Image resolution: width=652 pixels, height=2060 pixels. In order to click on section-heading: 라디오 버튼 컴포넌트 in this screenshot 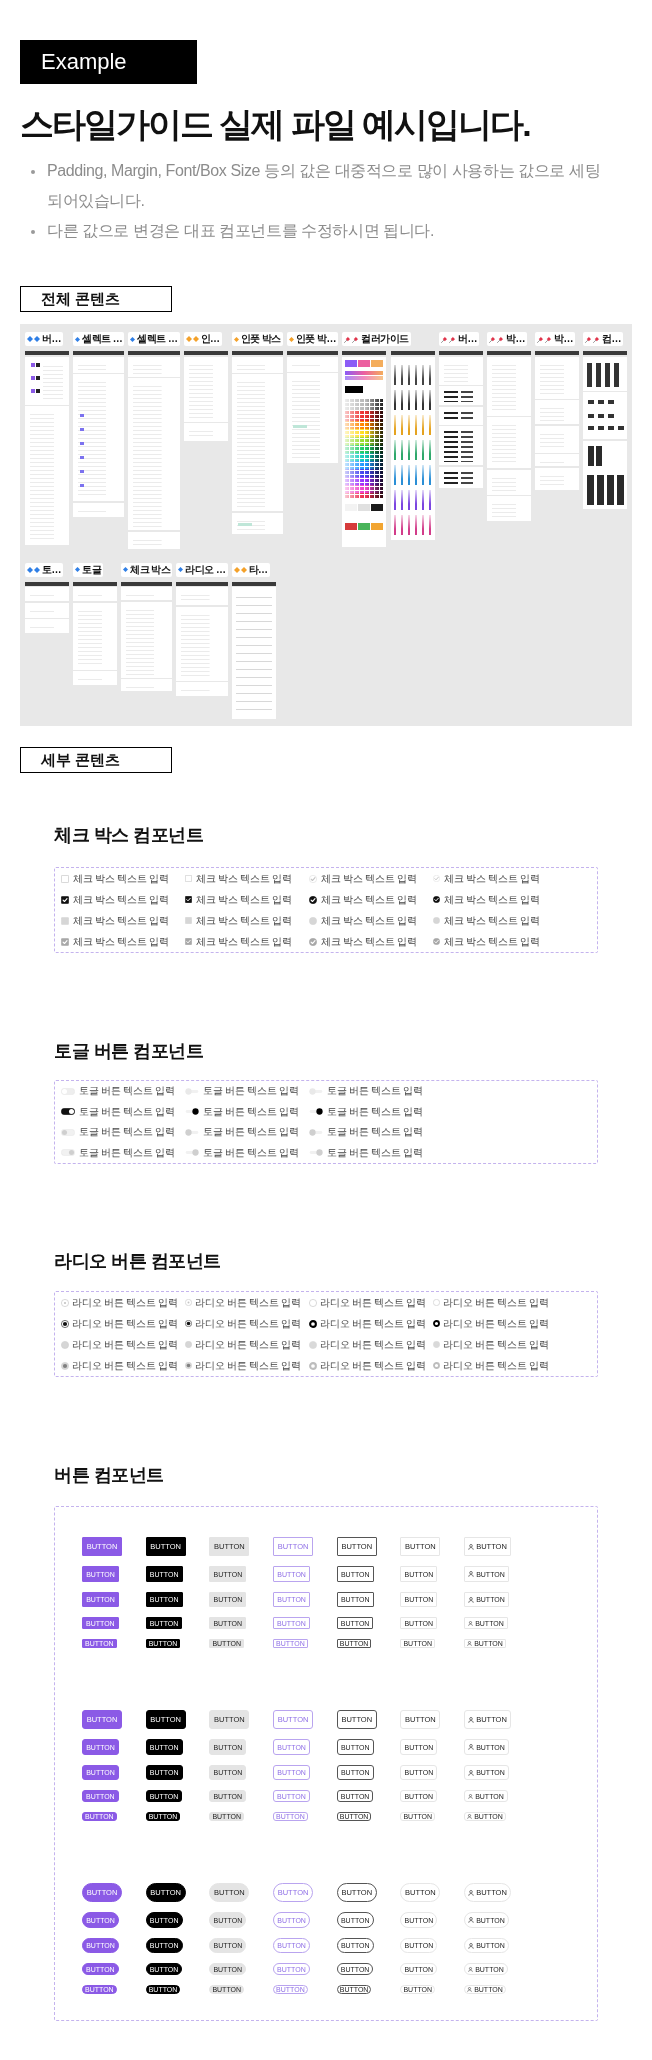, I will do `click(138, 1261)`.